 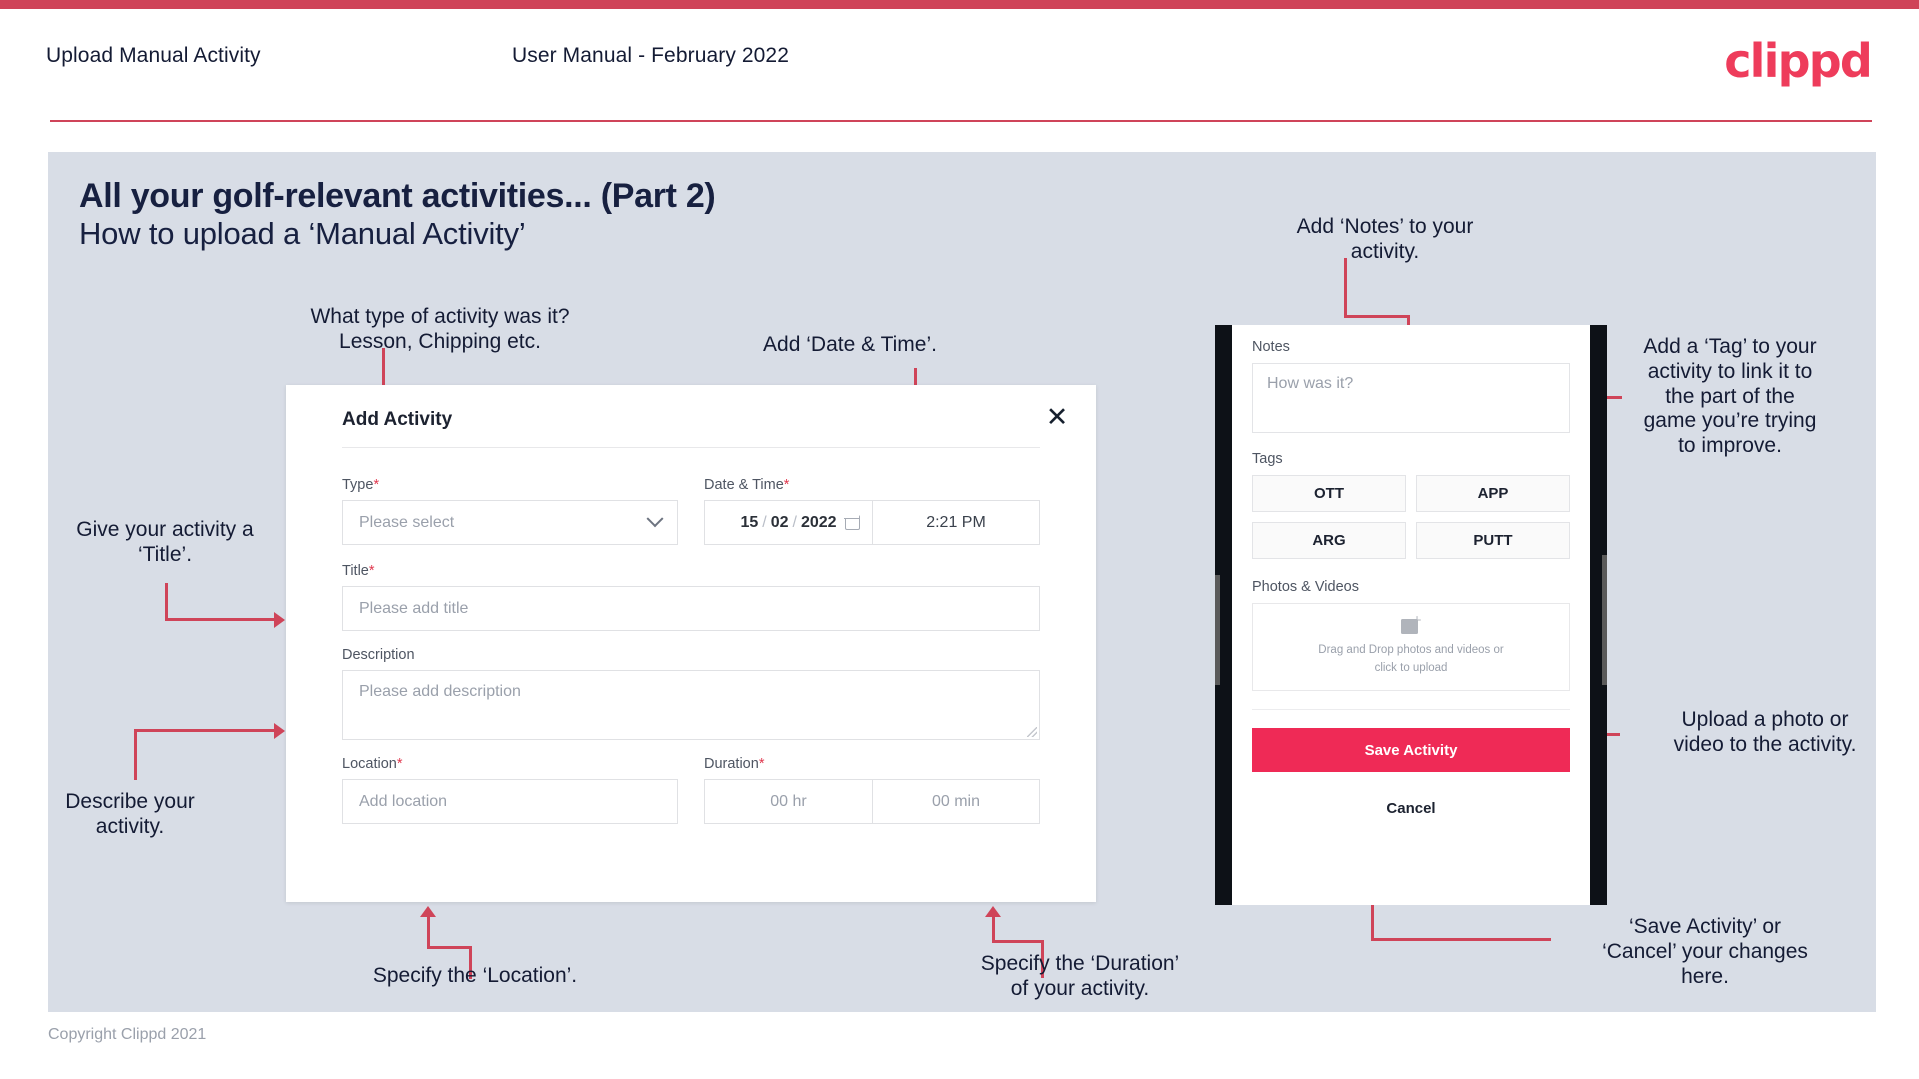 I want to click on connector-notes-h, so click(x=1377, y=316).